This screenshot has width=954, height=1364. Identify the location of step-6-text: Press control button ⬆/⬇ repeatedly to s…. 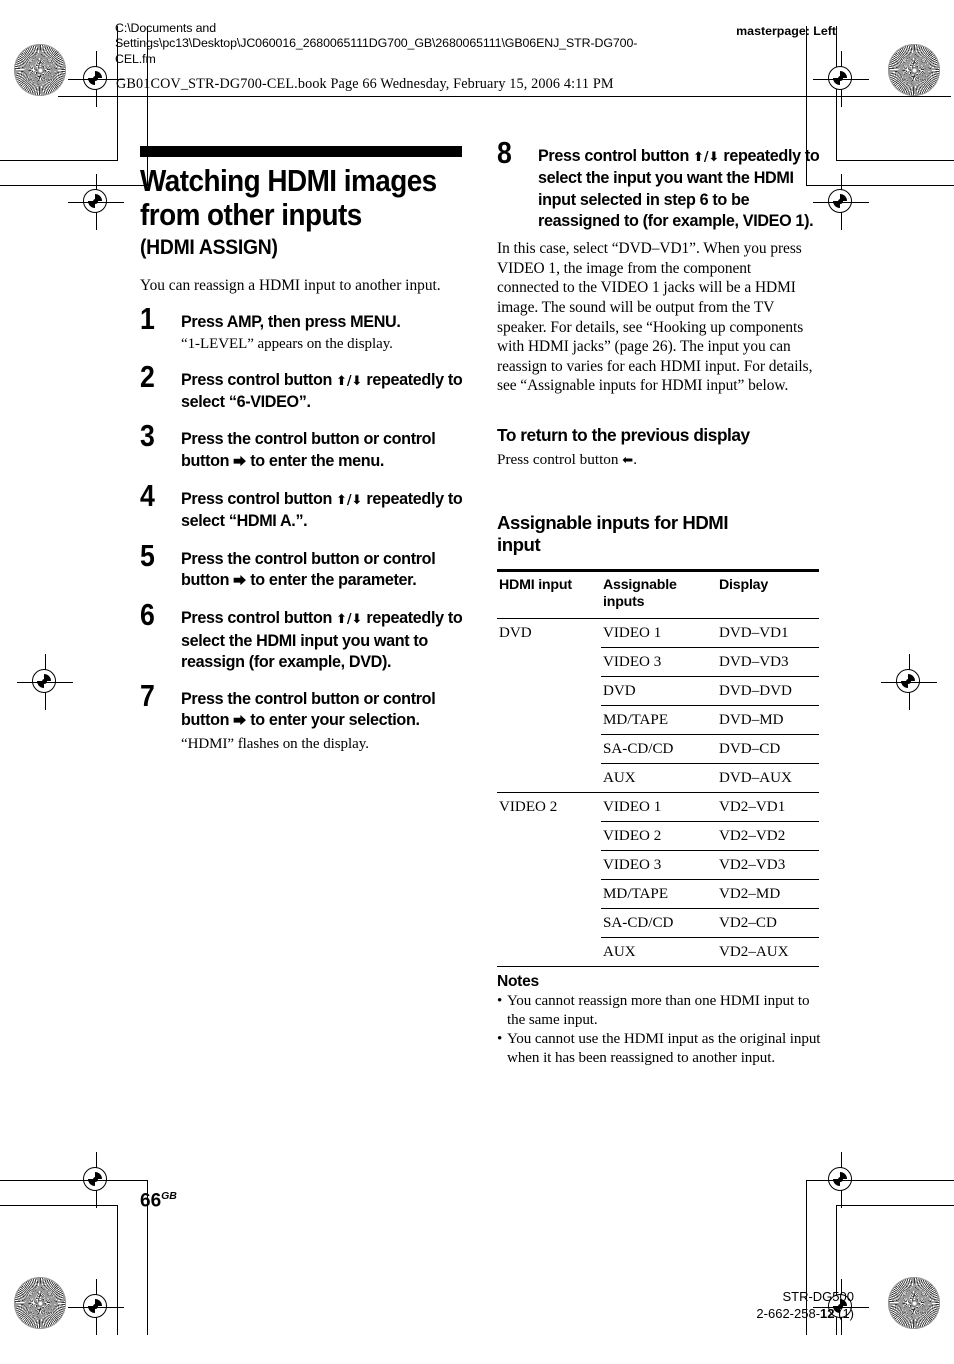
(323, 640).